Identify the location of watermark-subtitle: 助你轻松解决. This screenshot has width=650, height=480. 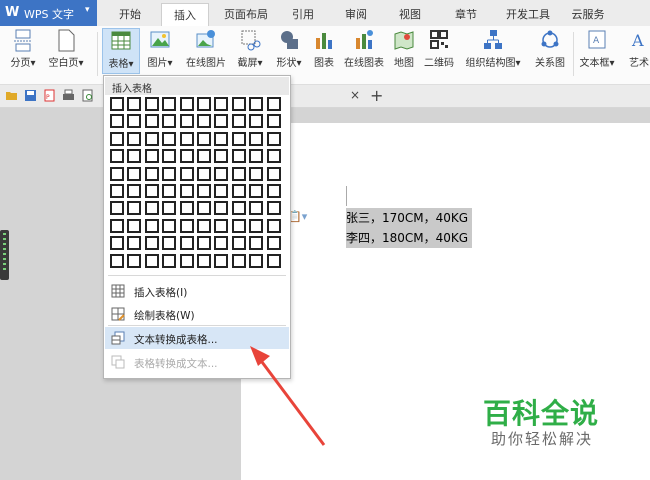
(542, 439).